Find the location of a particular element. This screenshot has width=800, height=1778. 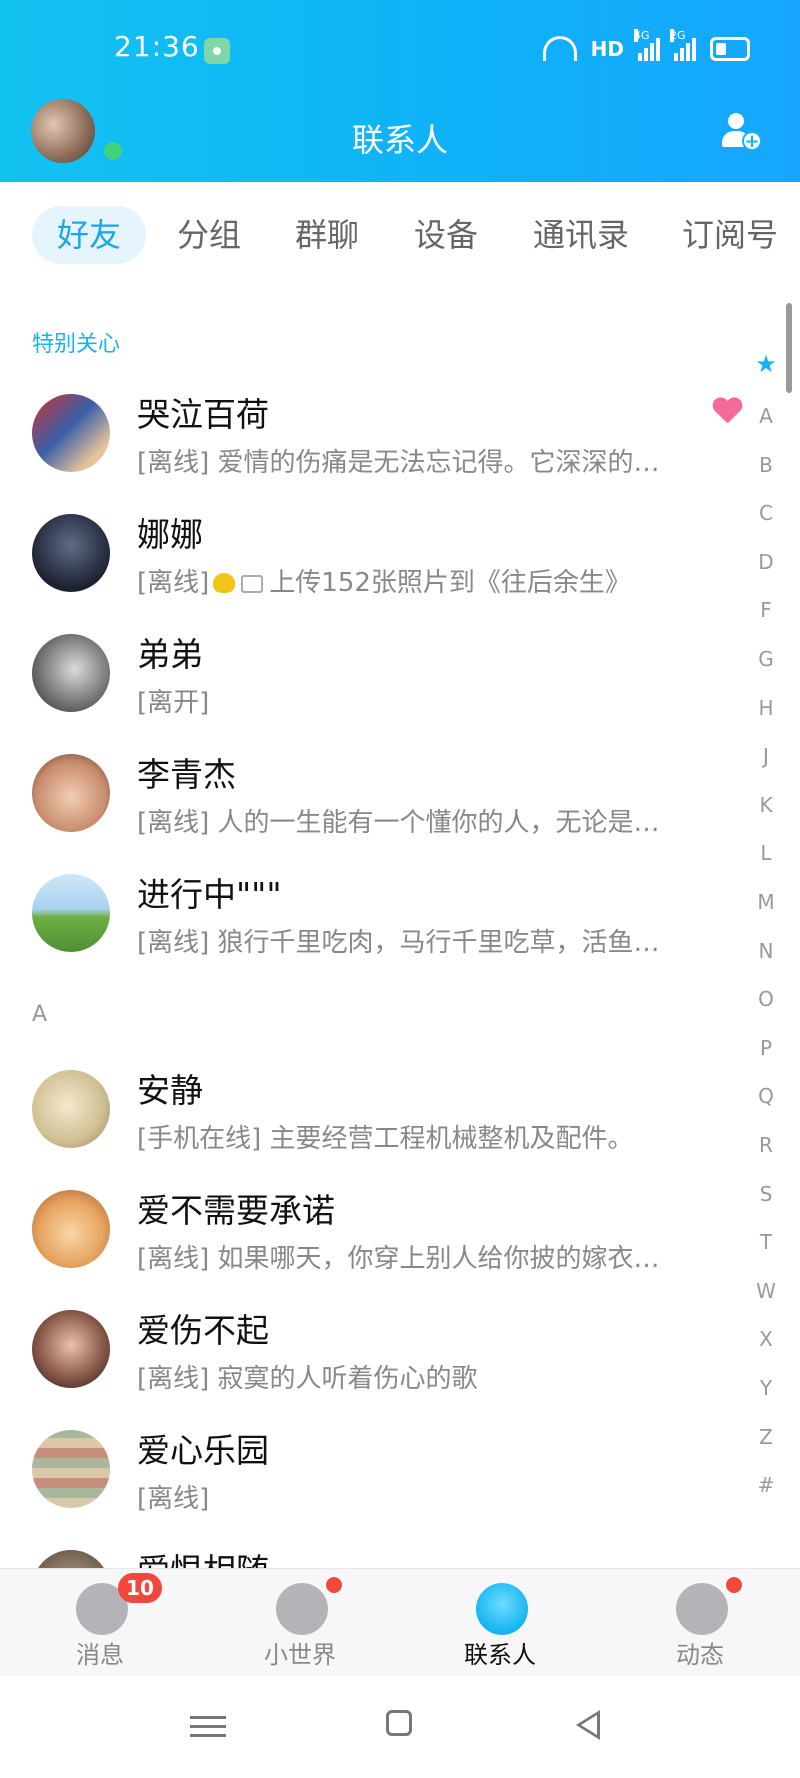

tab-address-book: 通讯录 is located at coordinates (581, 235).